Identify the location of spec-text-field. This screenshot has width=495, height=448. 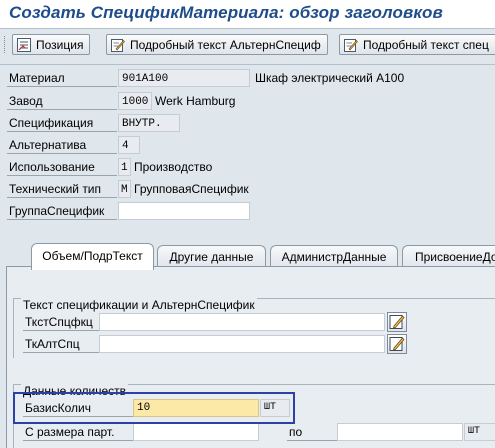
(242, 322).